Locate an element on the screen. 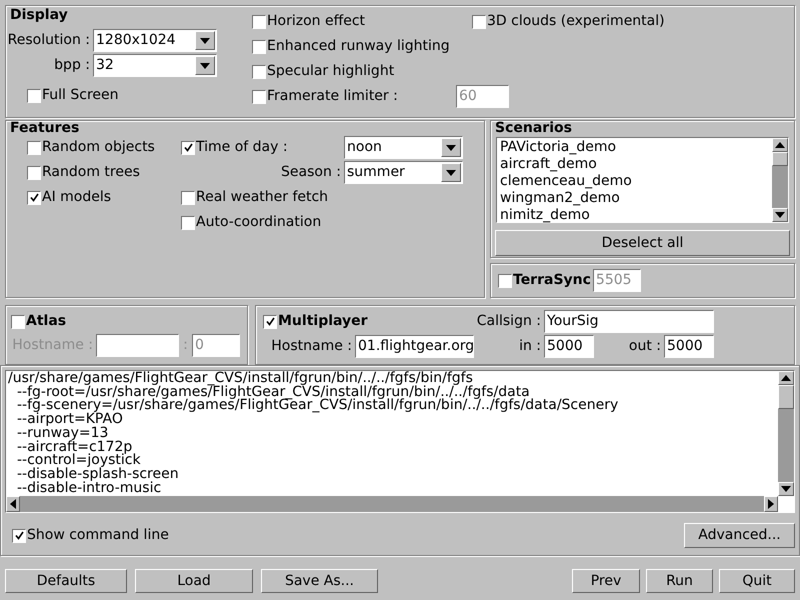 The image size is (800, 600). field-label: Hostname : is located at coordinates (311, 346).